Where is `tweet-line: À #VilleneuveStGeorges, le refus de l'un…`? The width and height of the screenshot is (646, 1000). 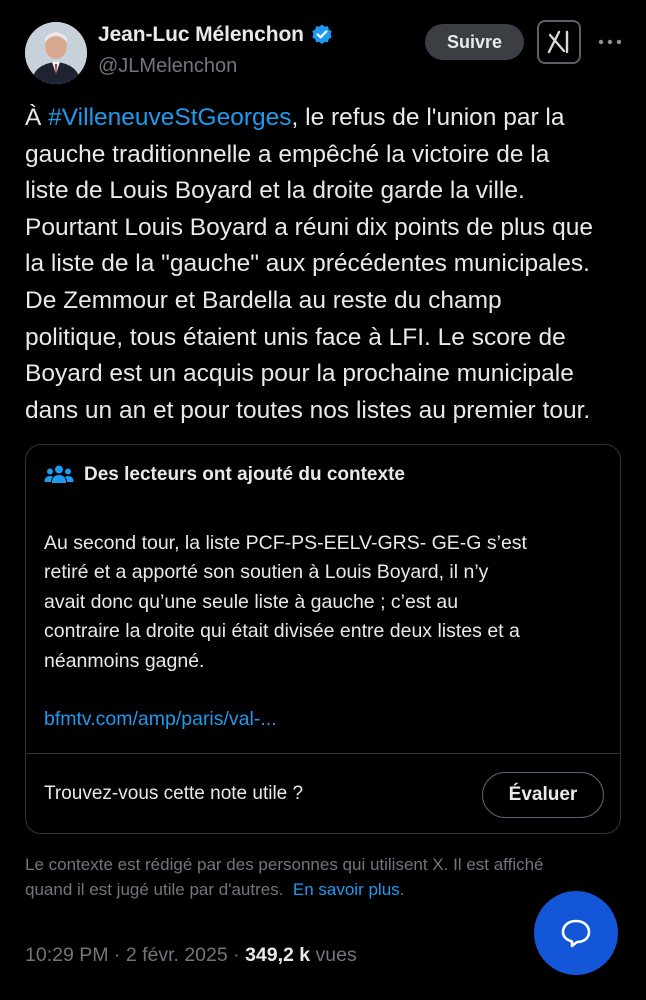 tweet-line: À #VilleneuveStGeorges, le refus de l'un… is located at coordinates (325, 118).